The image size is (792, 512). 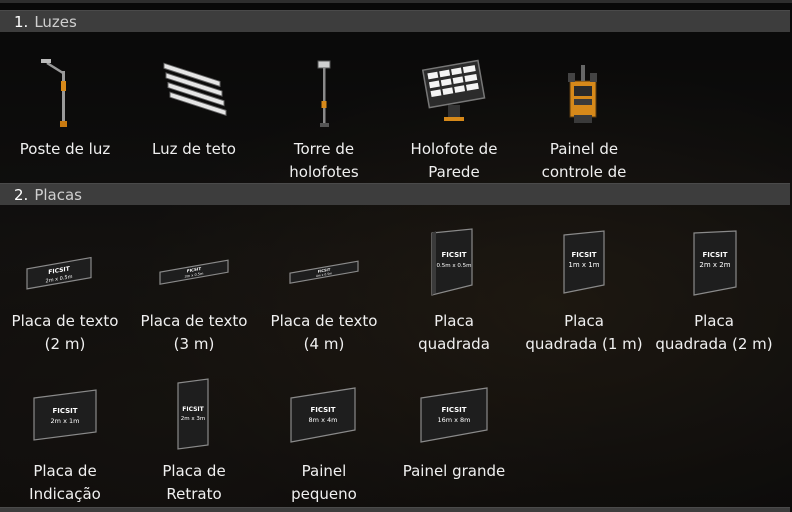 I want to click on item-label: Poste de luz, so click(x=65, y=149).